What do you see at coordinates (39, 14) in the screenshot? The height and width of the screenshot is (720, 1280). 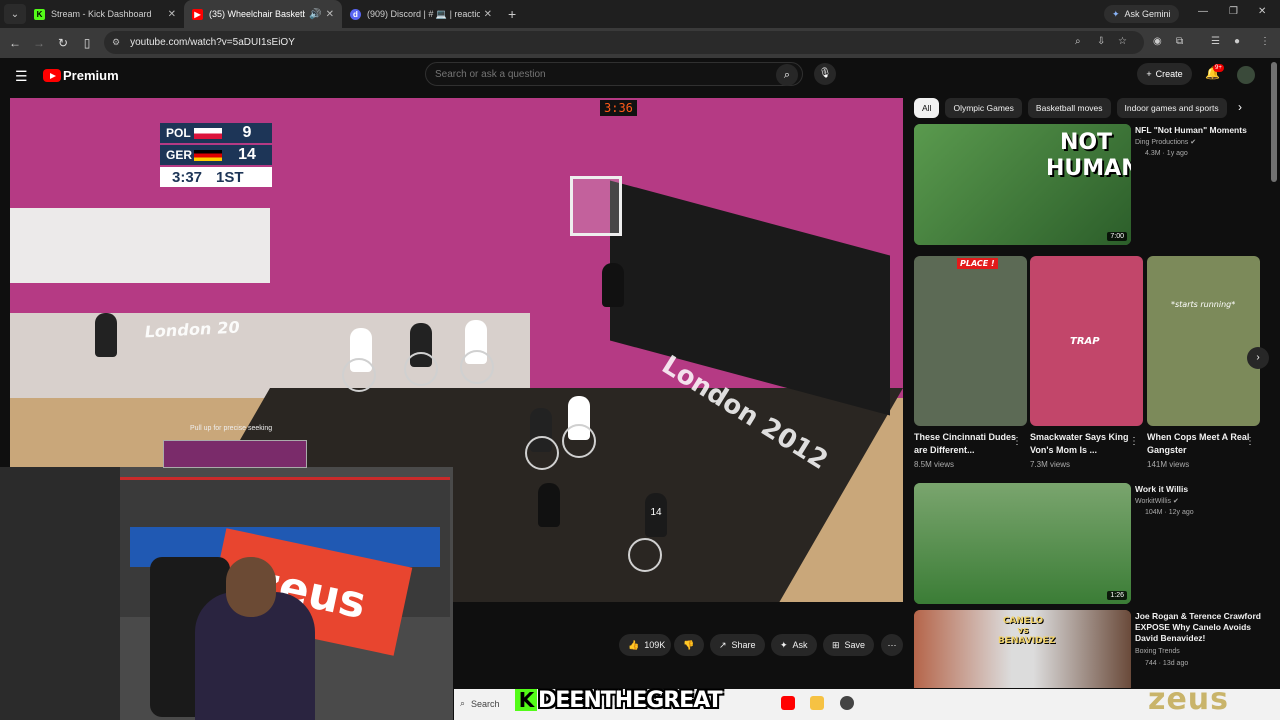 I see `kick-icon: K` at bounding box center [39, 14].